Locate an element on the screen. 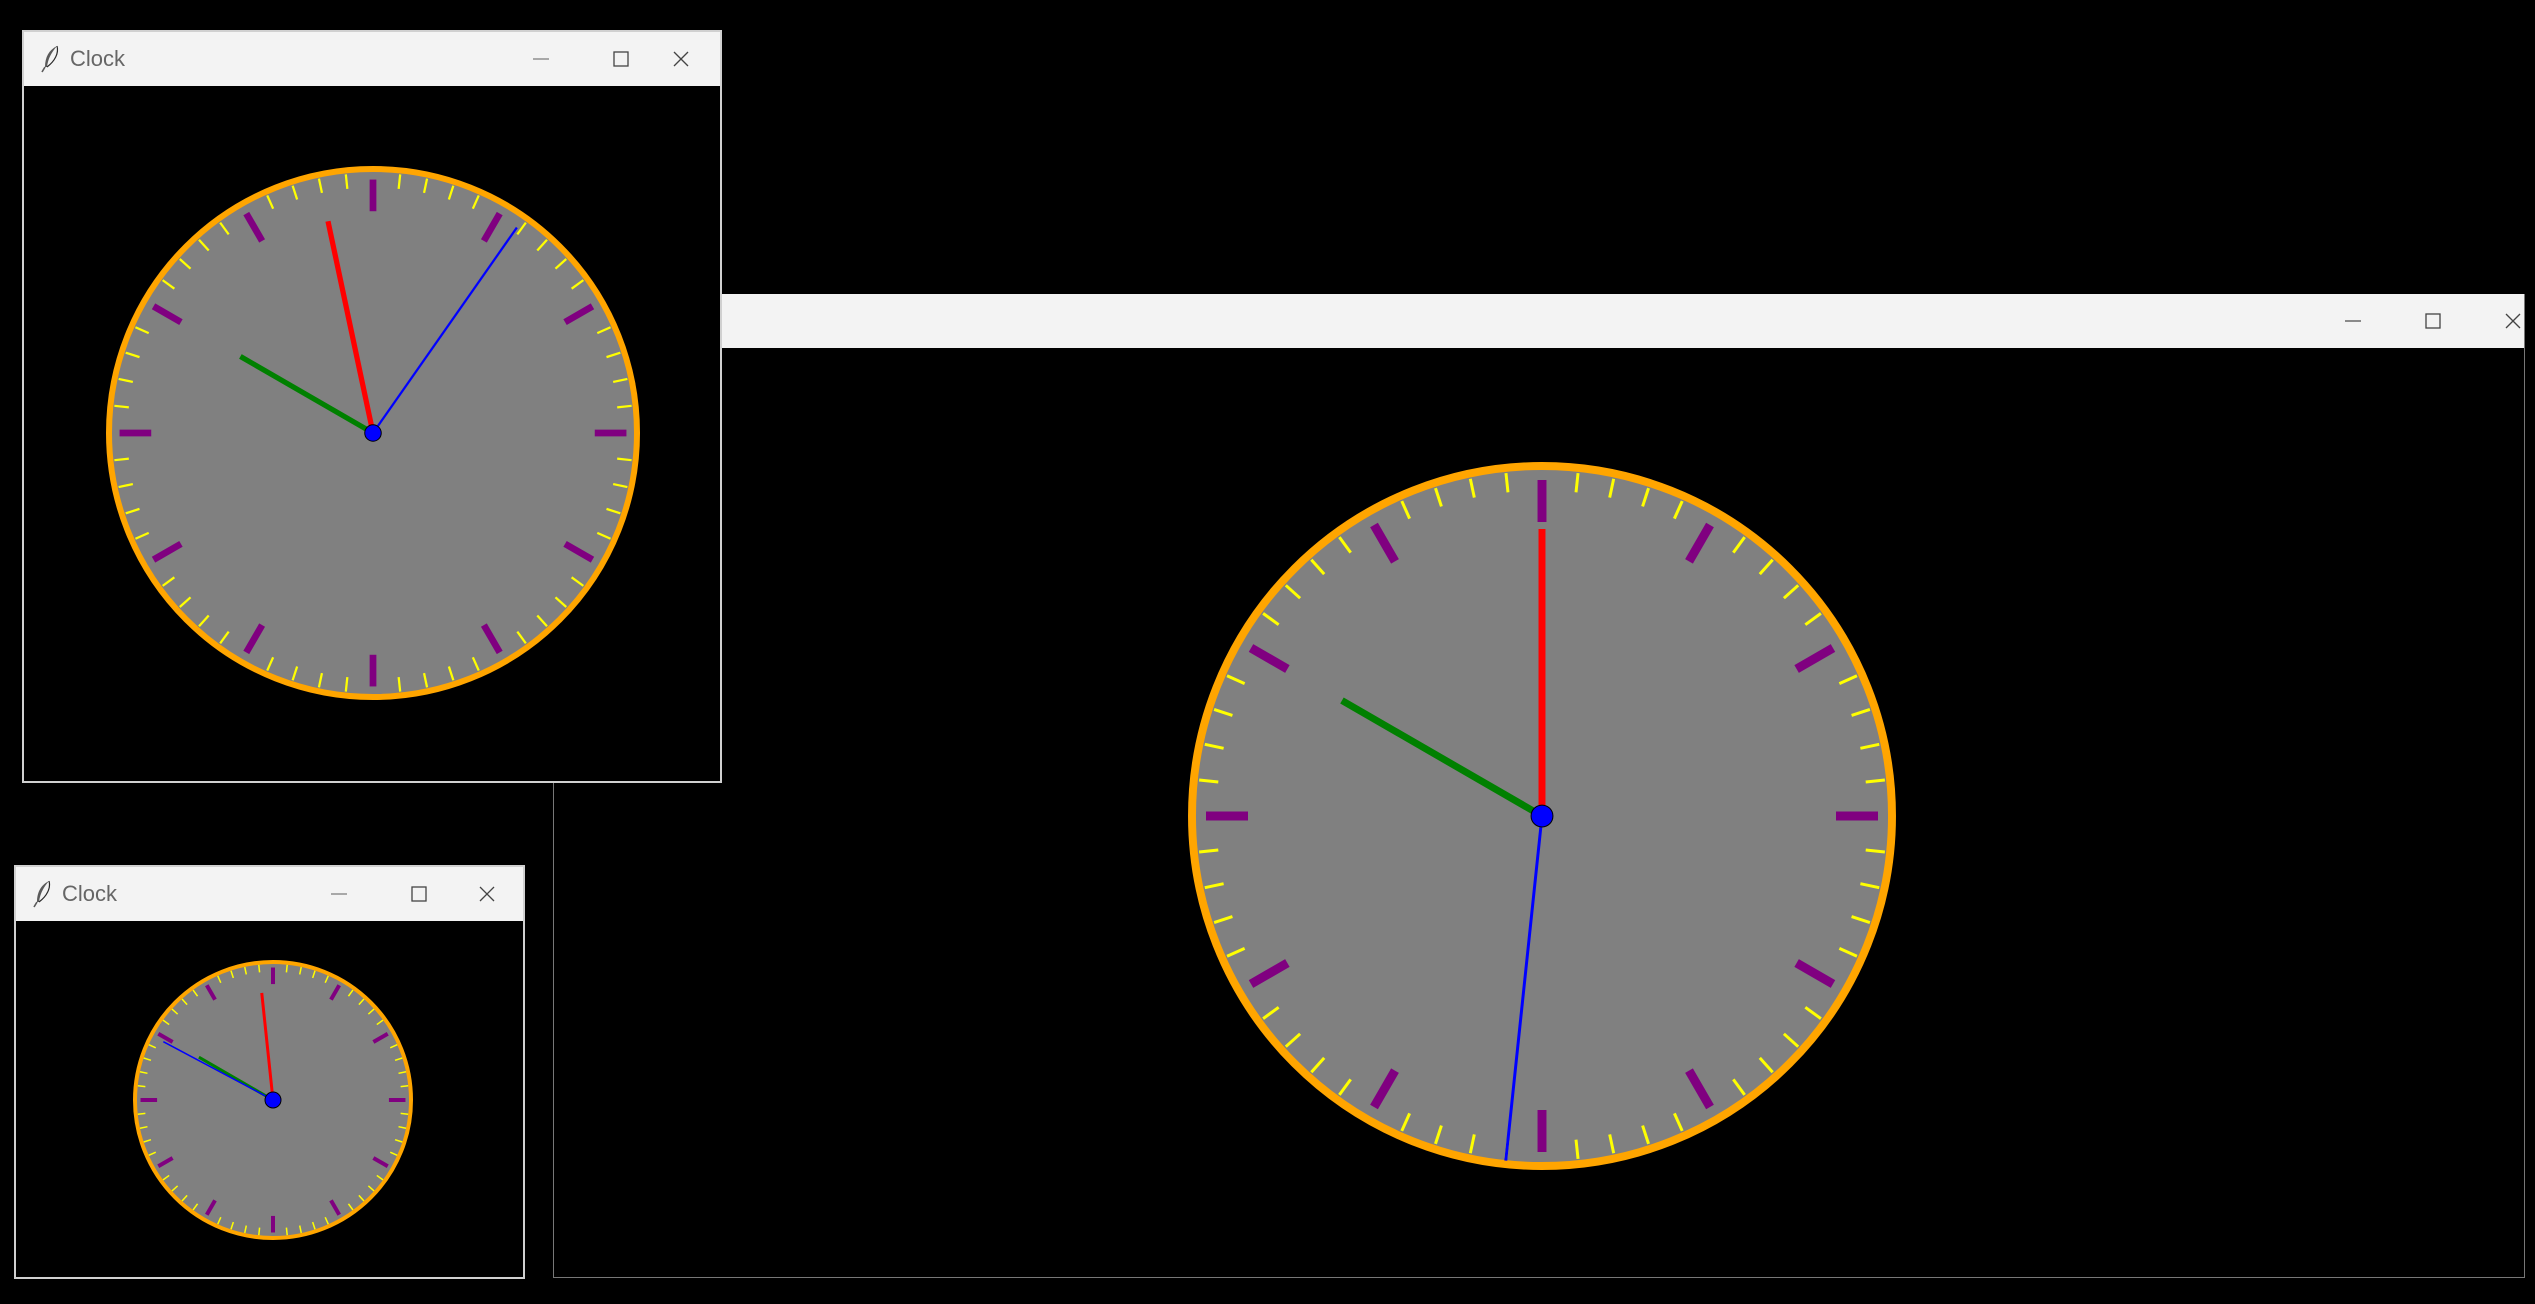 The height and width of the screenshot is (1304, 2535). maximize-button is located at coordinates (2433, 321).